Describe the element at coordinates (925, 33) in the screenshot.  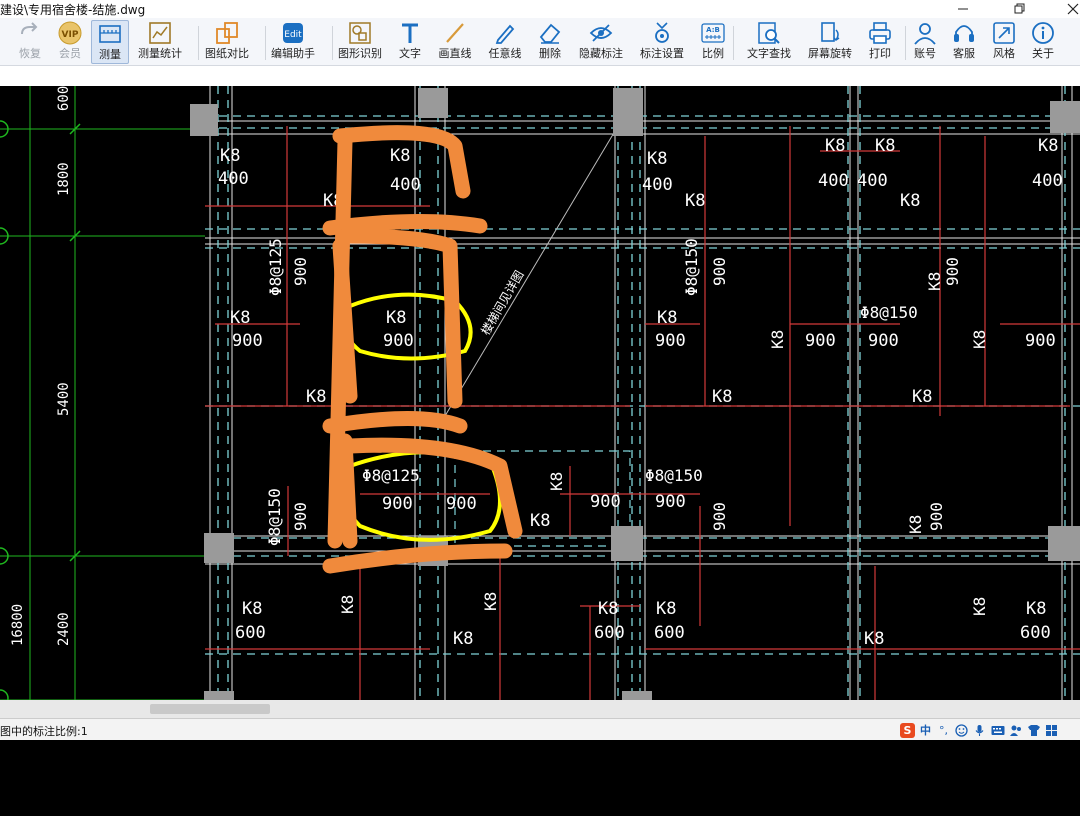
I see `user-icon` at that location.